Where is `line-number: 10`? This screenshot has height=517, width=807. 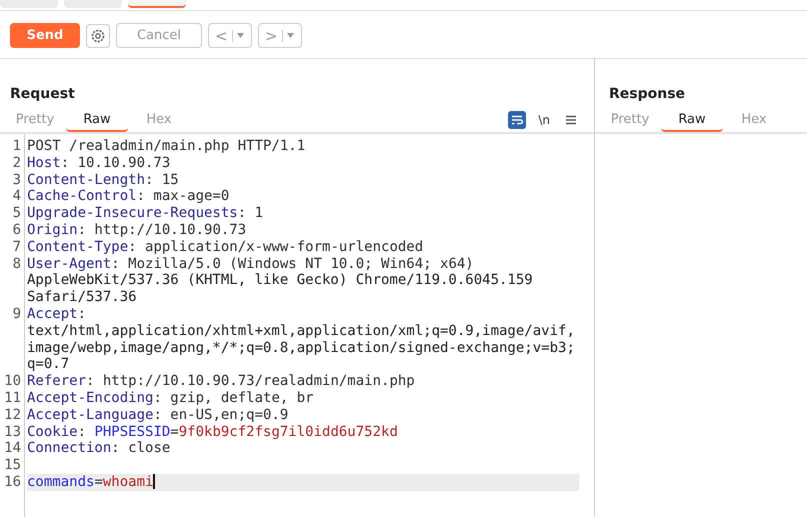
line-number: 10 is located at coordinates (12, 381).